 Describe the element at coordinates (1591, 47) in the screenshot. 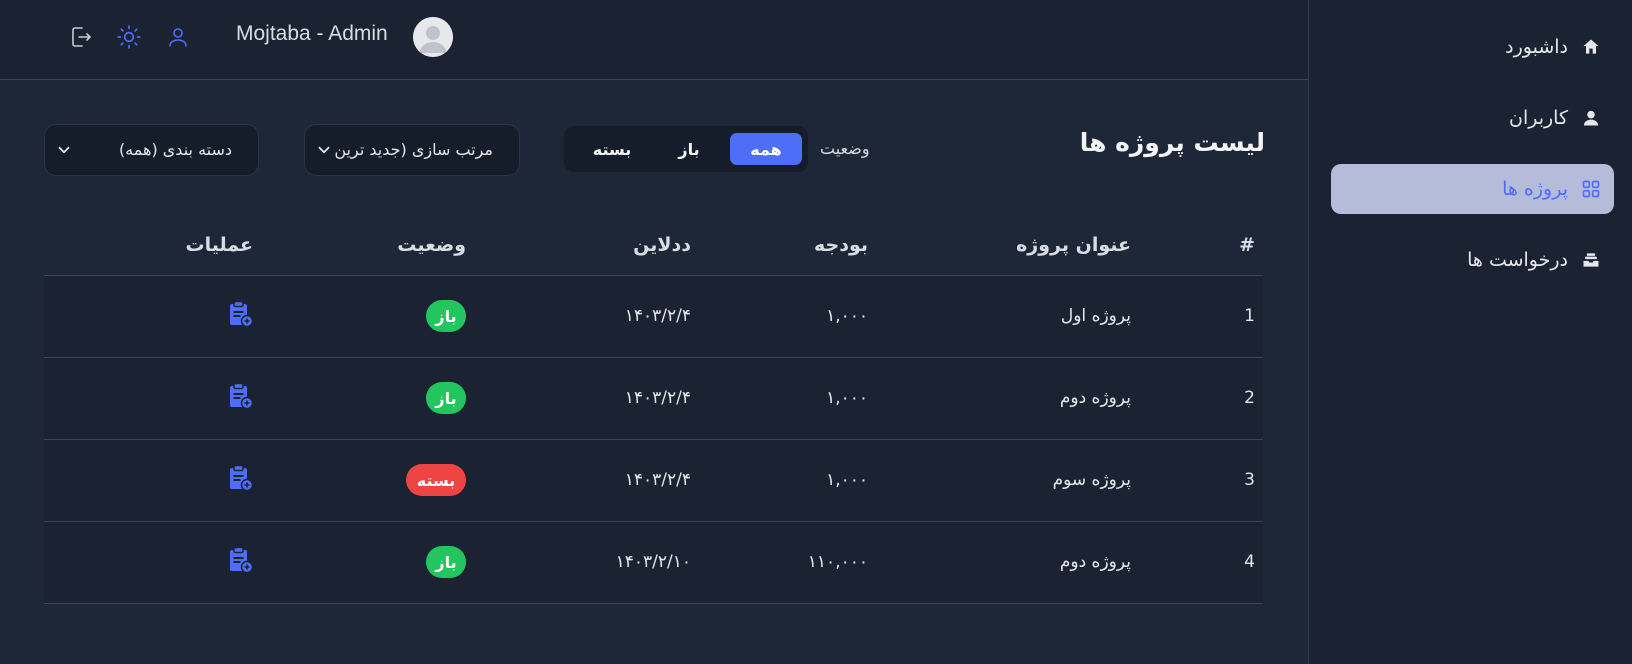

I see `home-icon` at that location.